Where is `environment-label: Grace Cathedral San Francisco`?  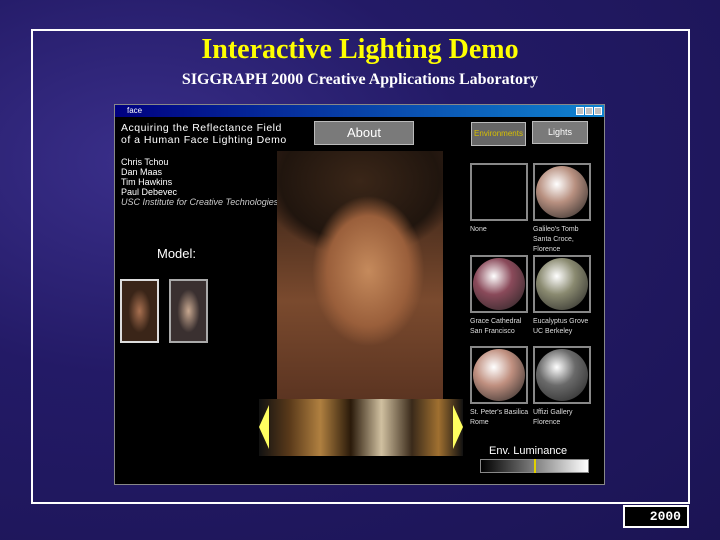
environment-label: Grace Cathedral San Francisco is located at coordinates (505, 327).